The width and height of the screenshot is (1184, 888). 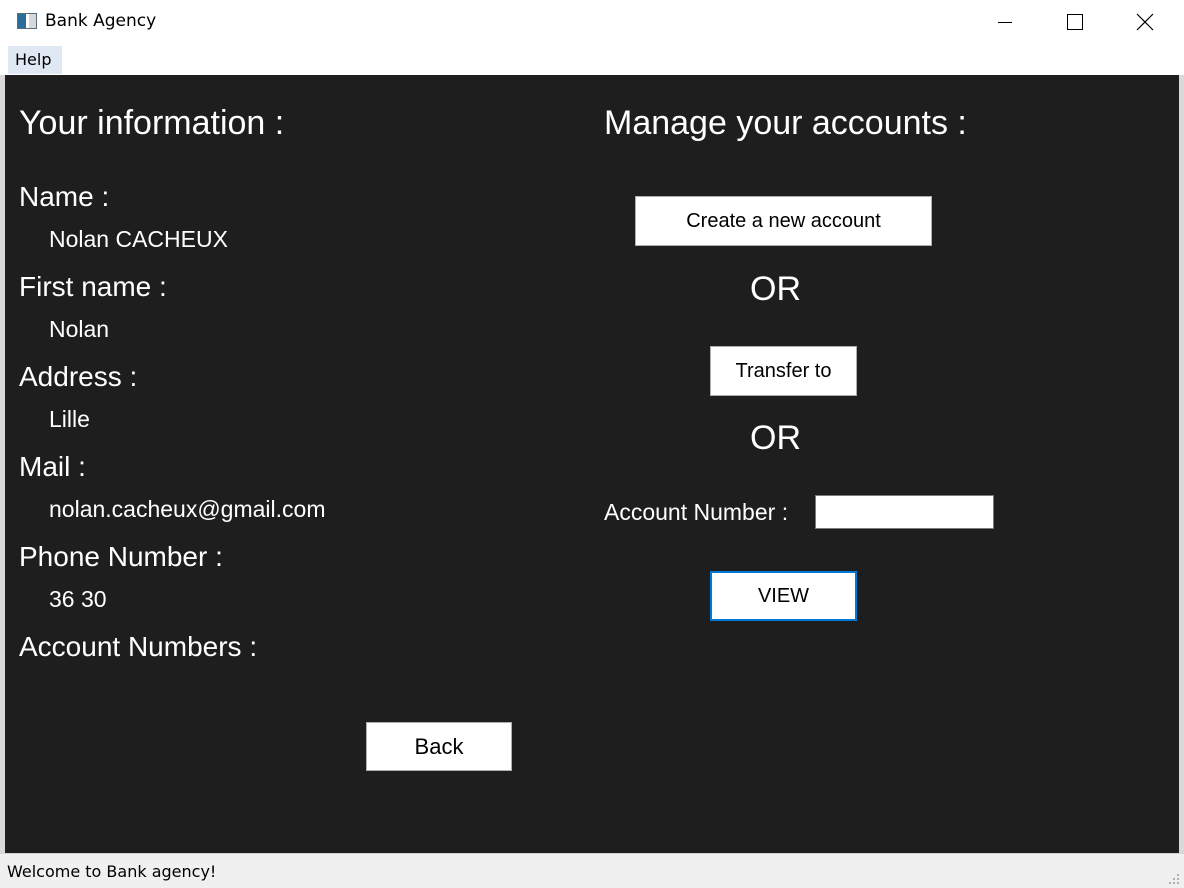 What do you see at coordinates (121, 556) in the screenshot?
I see `phone-label: Phone Number :` at bounding box center [121, 556].